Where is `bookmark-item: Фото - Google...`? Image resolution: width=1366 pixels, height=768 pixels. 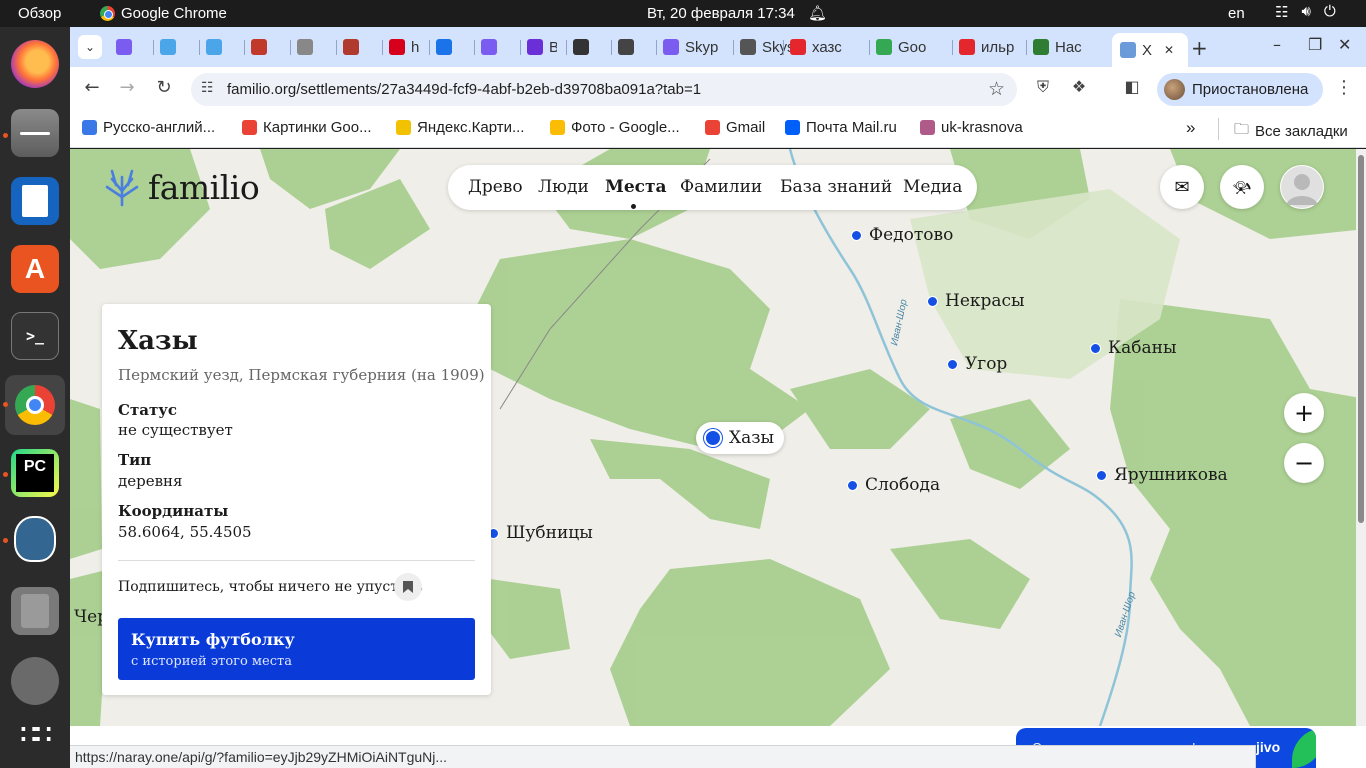
bookmark-item: Фото - Google... is located at coordinates (615, 127).